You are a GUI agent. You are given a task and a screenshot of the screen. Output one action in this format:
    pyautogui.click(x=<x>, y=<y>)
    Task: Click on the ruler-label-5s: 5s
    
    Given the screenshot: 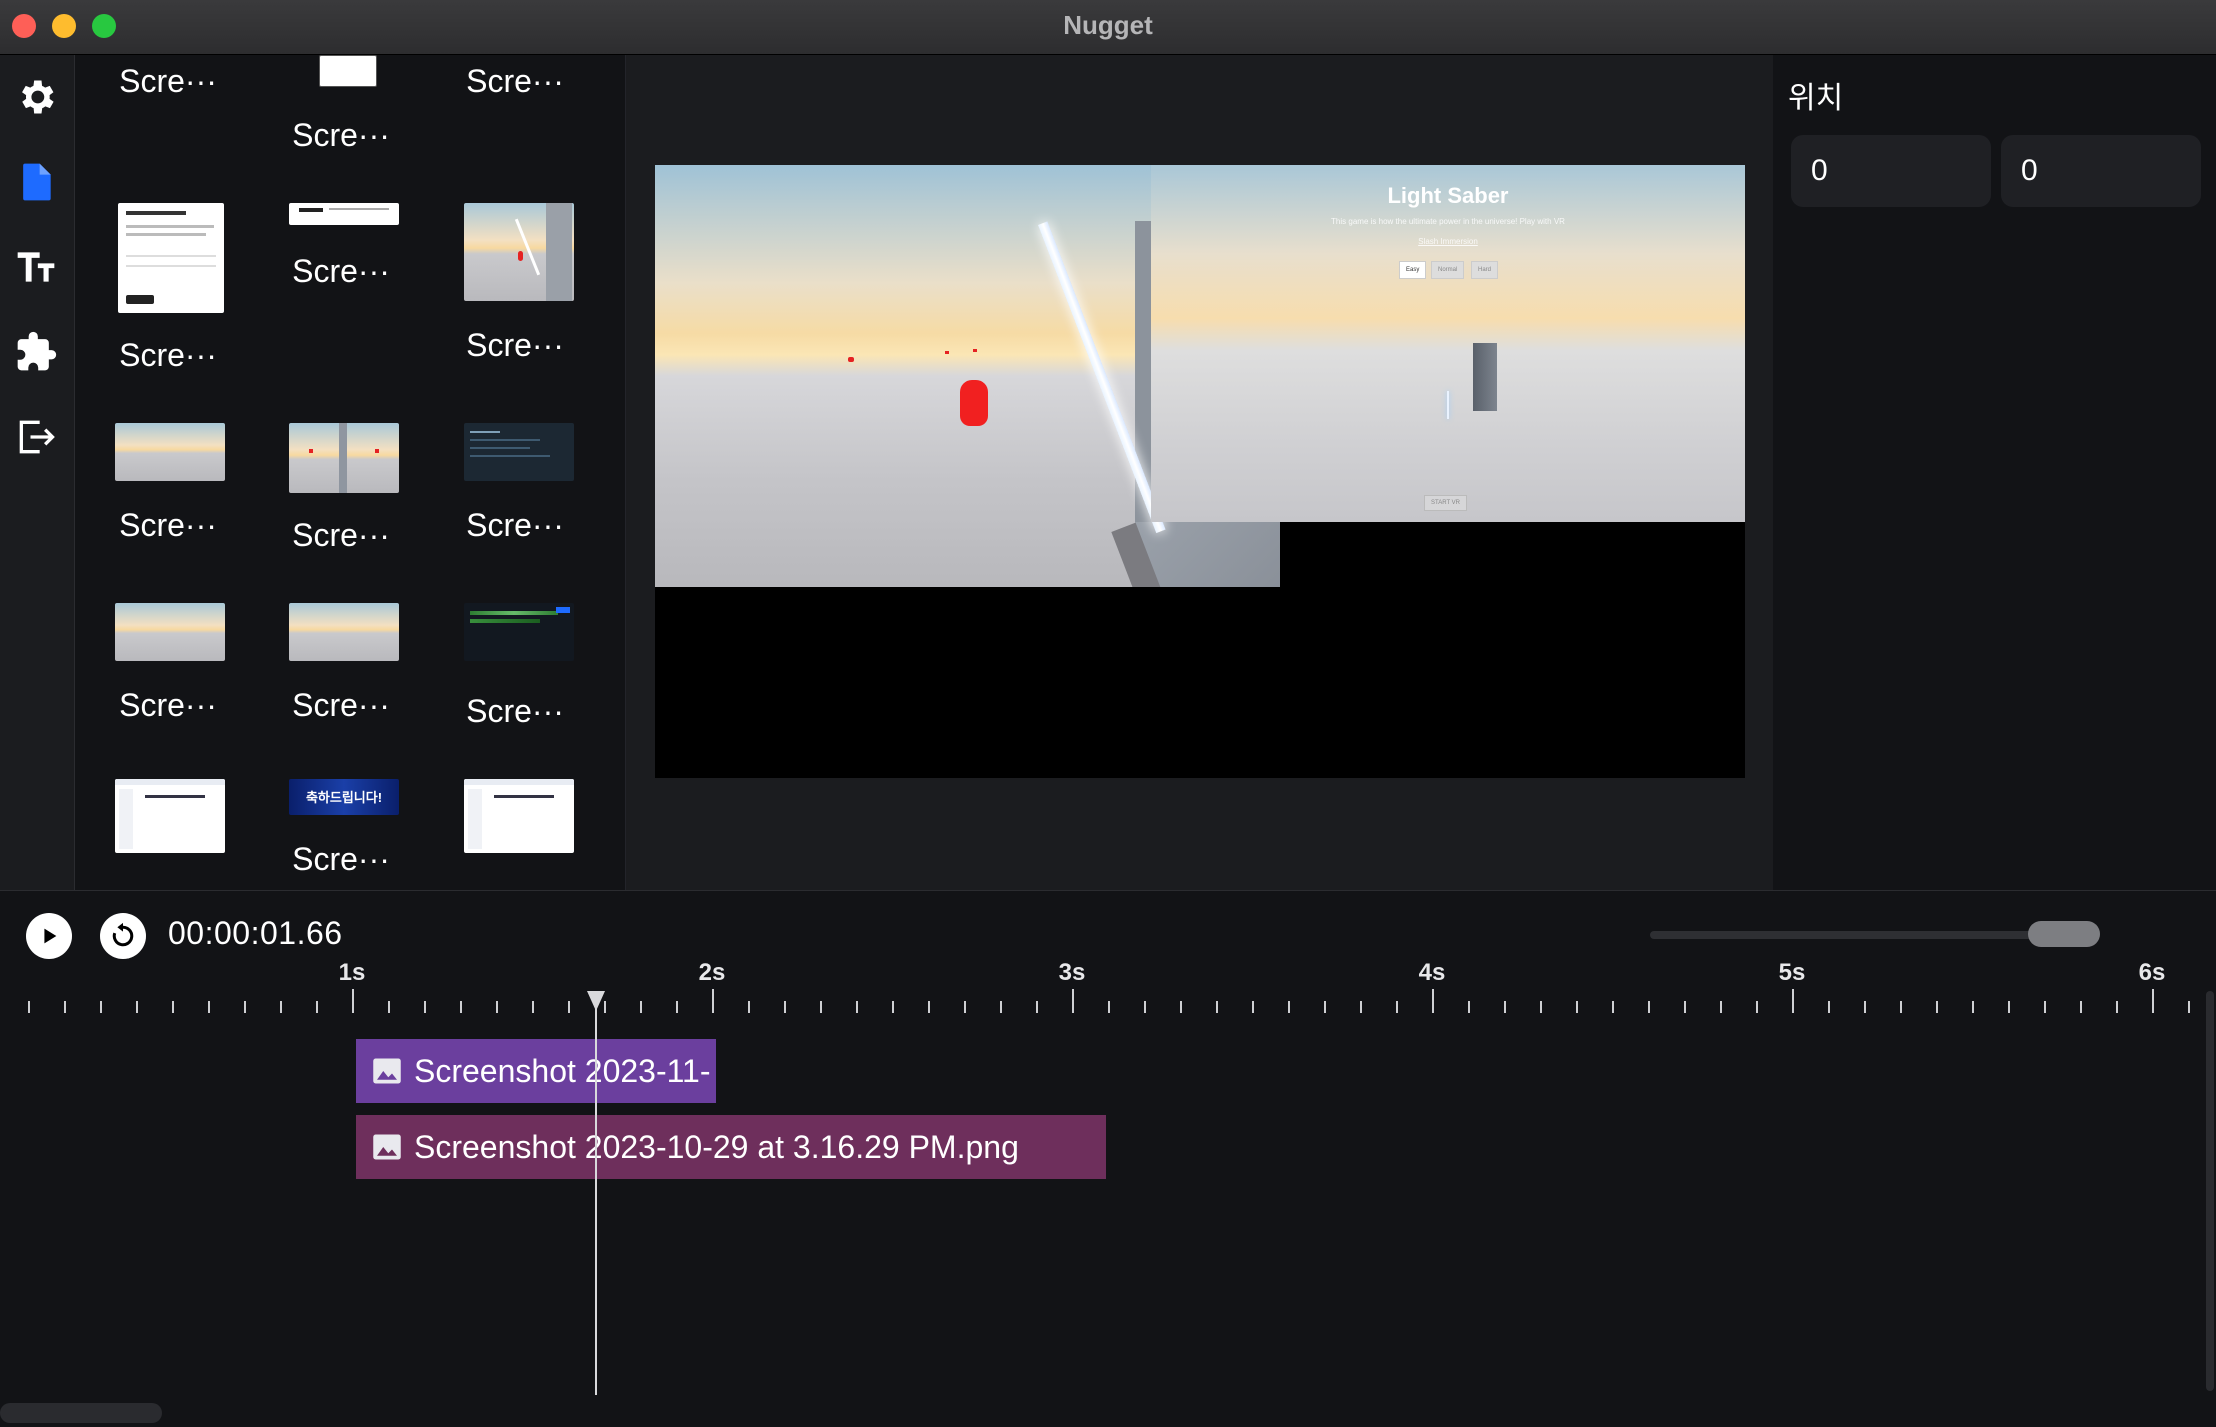 What is the action you would take?
    pyautogui.click(x=1792, y=972)
    